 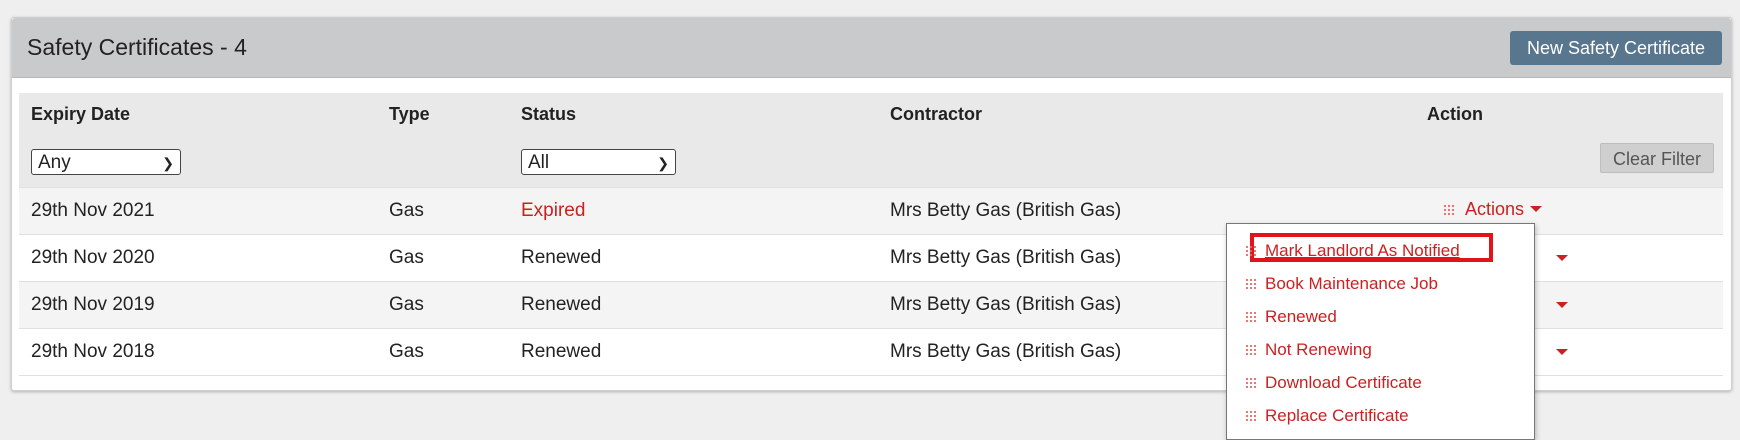 I want to click on actions-label: Actions, so click(x=1495, y=209).